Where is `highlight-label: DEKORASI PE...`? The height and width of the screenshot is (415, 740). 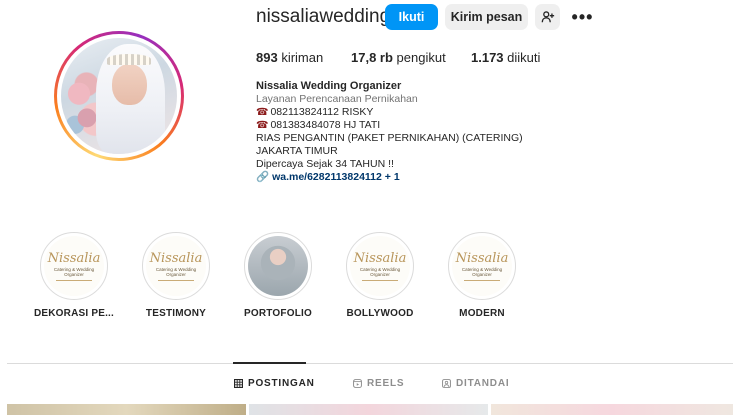 highlight-label: DEKORASI PE... is located at coordinates (74, 313).